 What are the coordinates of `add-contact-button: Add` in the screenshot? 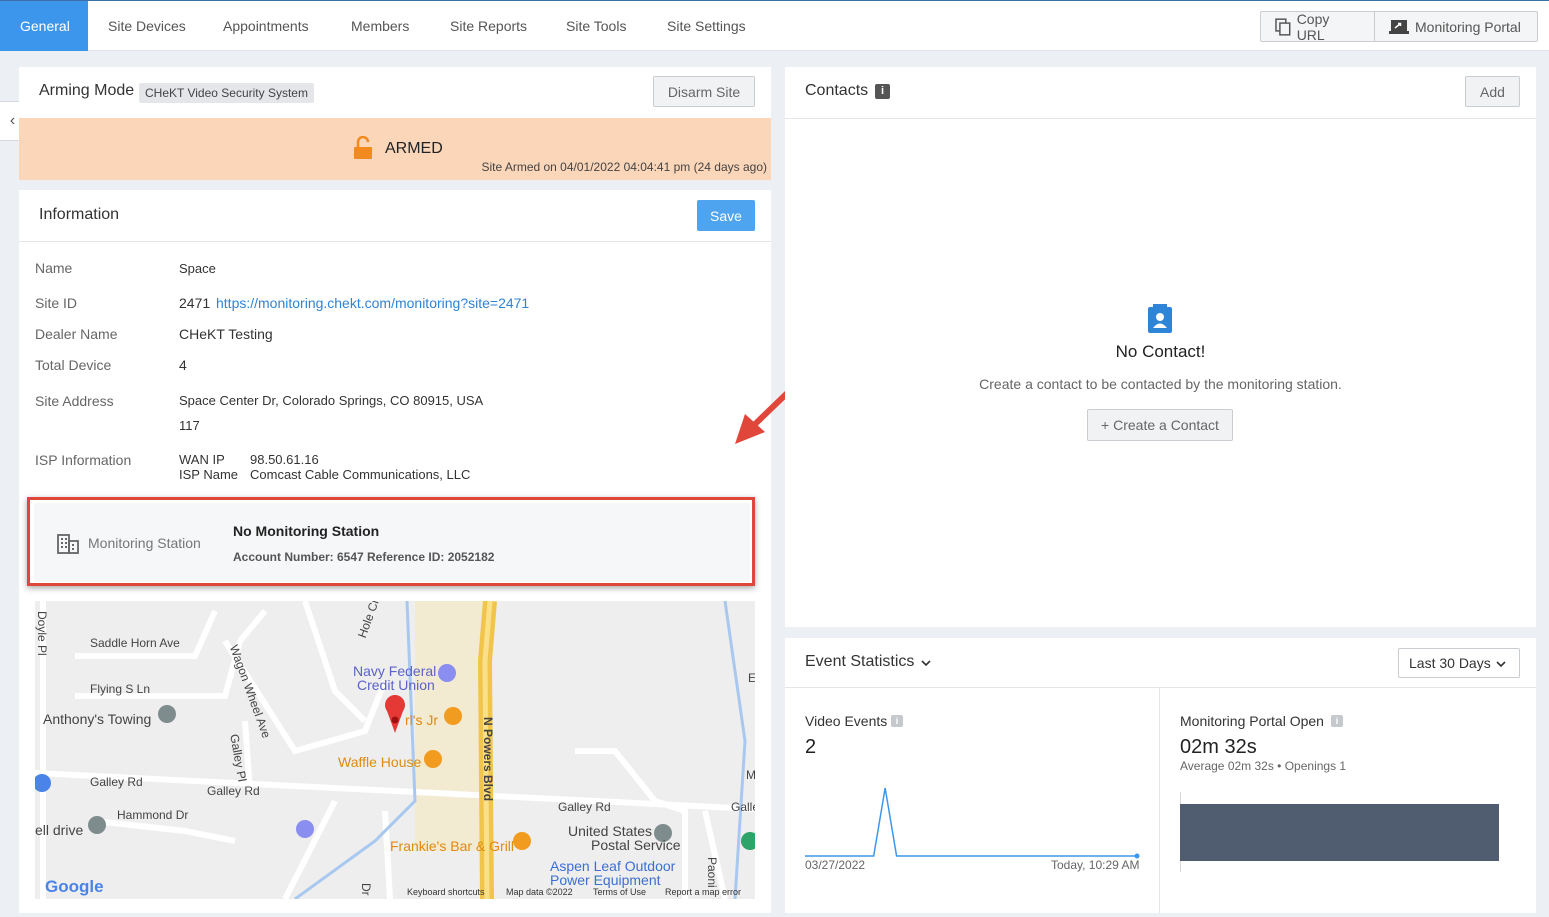 It's located at (1492, 91).